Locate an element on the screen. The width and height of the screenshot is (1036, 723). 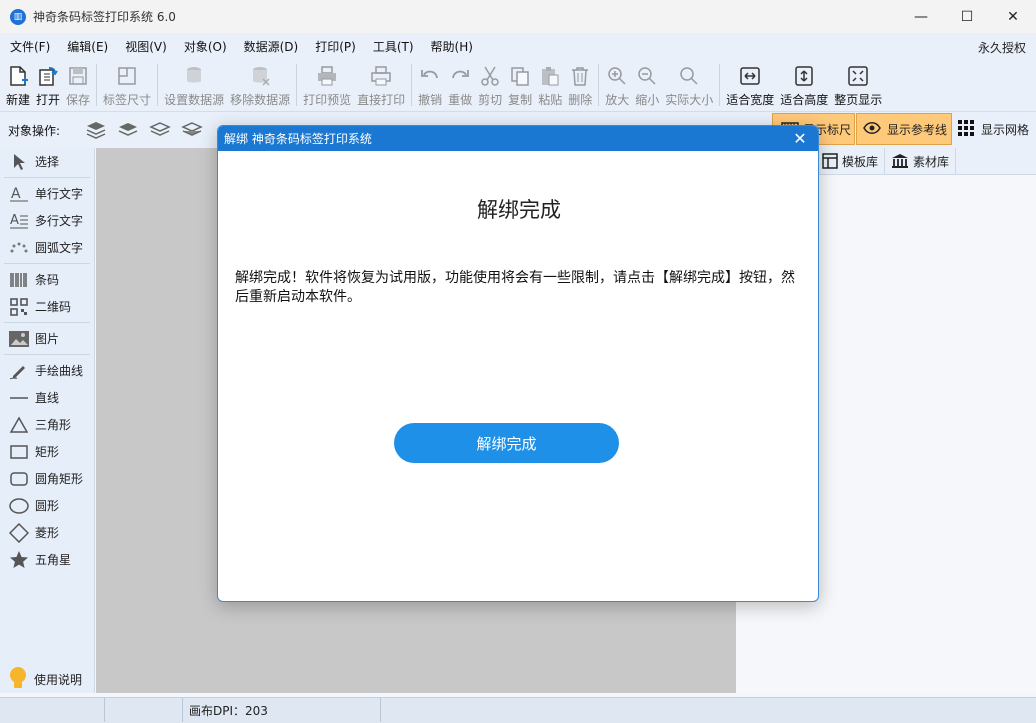
paste-button: 粘贴 is located at coordinates (550, 85).